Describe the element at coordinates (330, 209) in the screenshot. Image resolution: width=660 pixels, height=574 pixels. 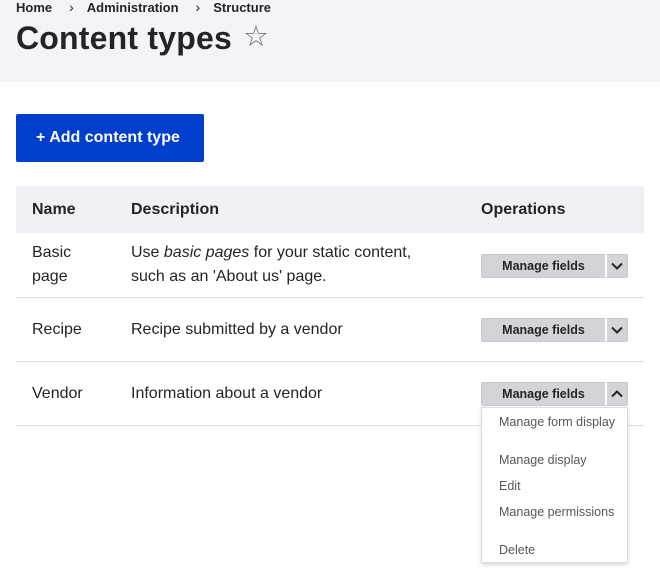
I see `table-header: Name Description Operations` at that location.